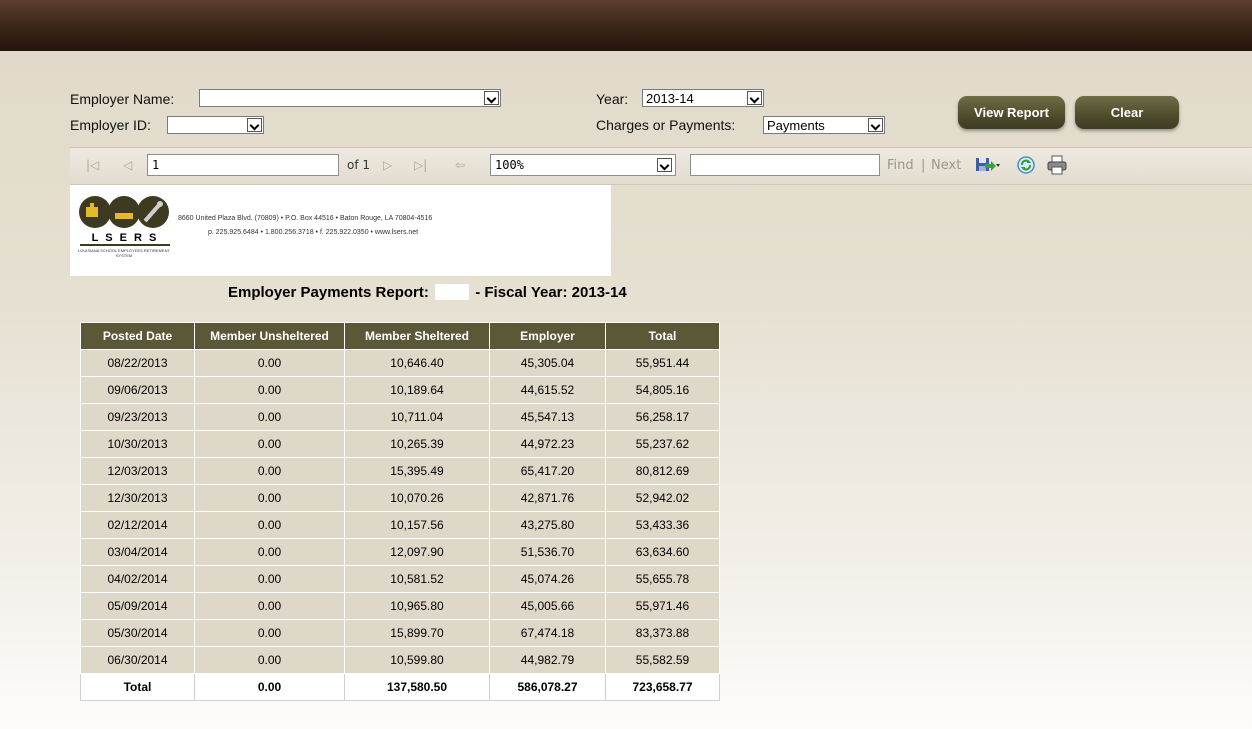 This screenshot has width=1252, height=729. Describe the element at coordinates (547, 498) in the screenshot. I see `table-cell: 42,871.76` at that location.